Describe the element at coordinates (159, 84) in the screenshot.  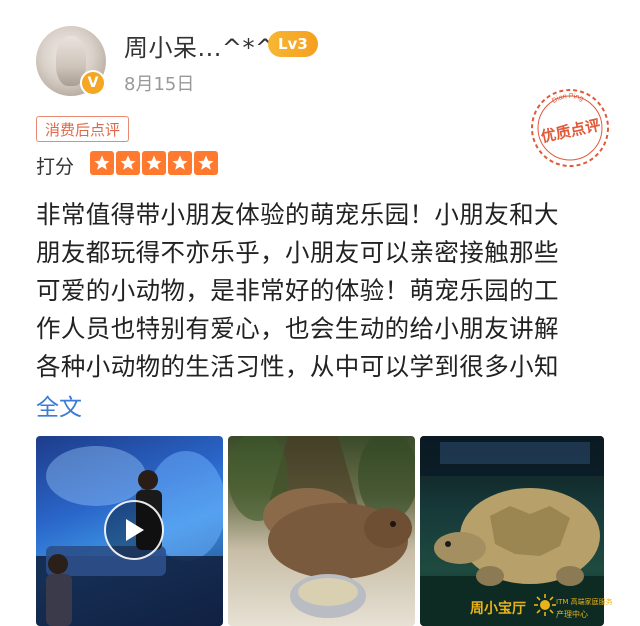
I see `post-date: 8月15日` at that location.